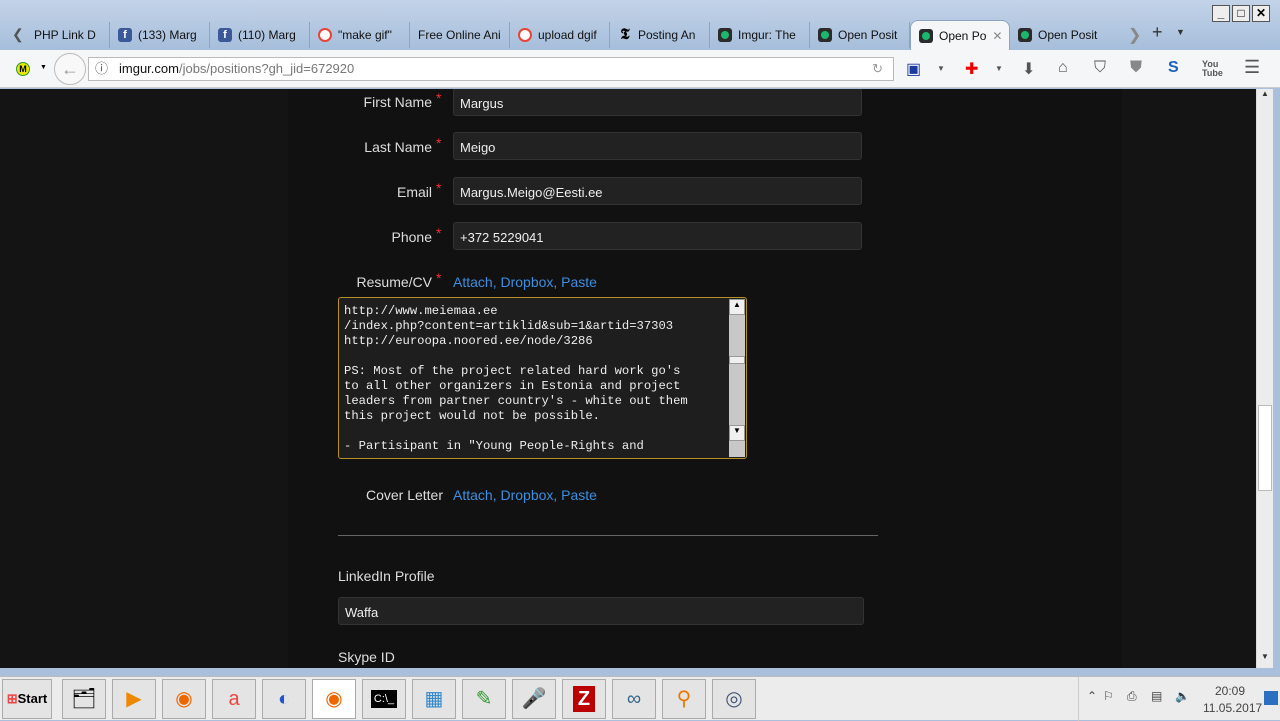 The height and width of the screenshot is (721, 1280). I want to click on nyt-icon: 𝕿, so click(625, 35).